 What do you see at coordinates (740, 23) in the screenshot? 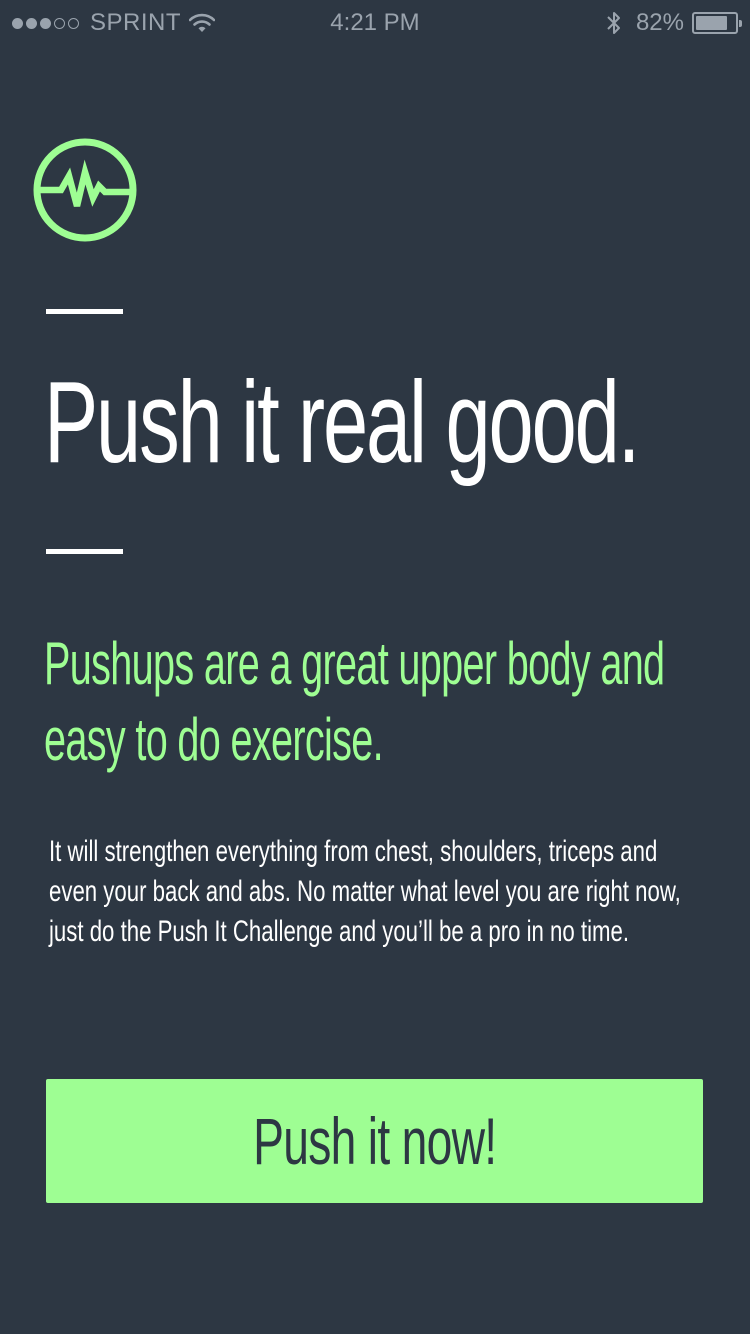
I see `battery-nub` at bounding box center [740, 23].